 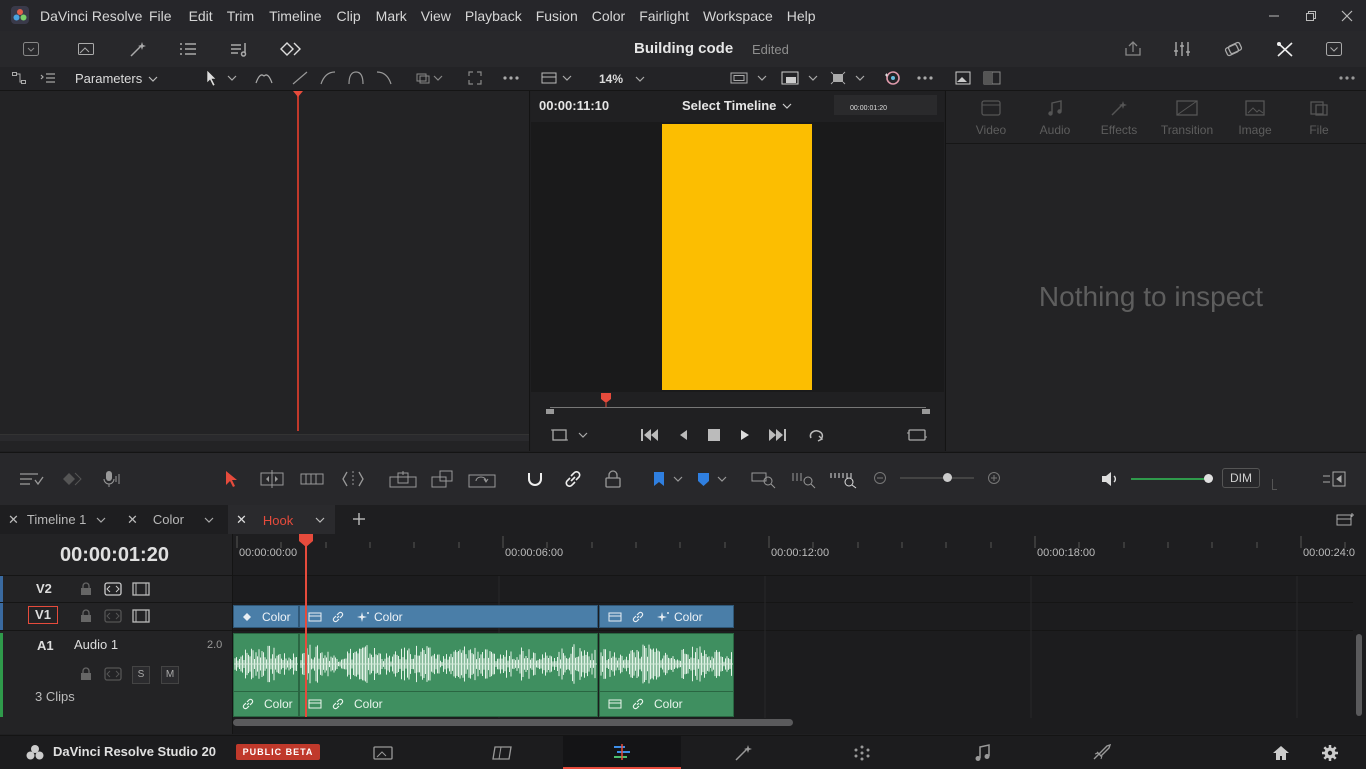 What do you see at coordinates (1347, 16) in the screenshot?
I see `close-window-icon` at bounding box center [1347, 16].